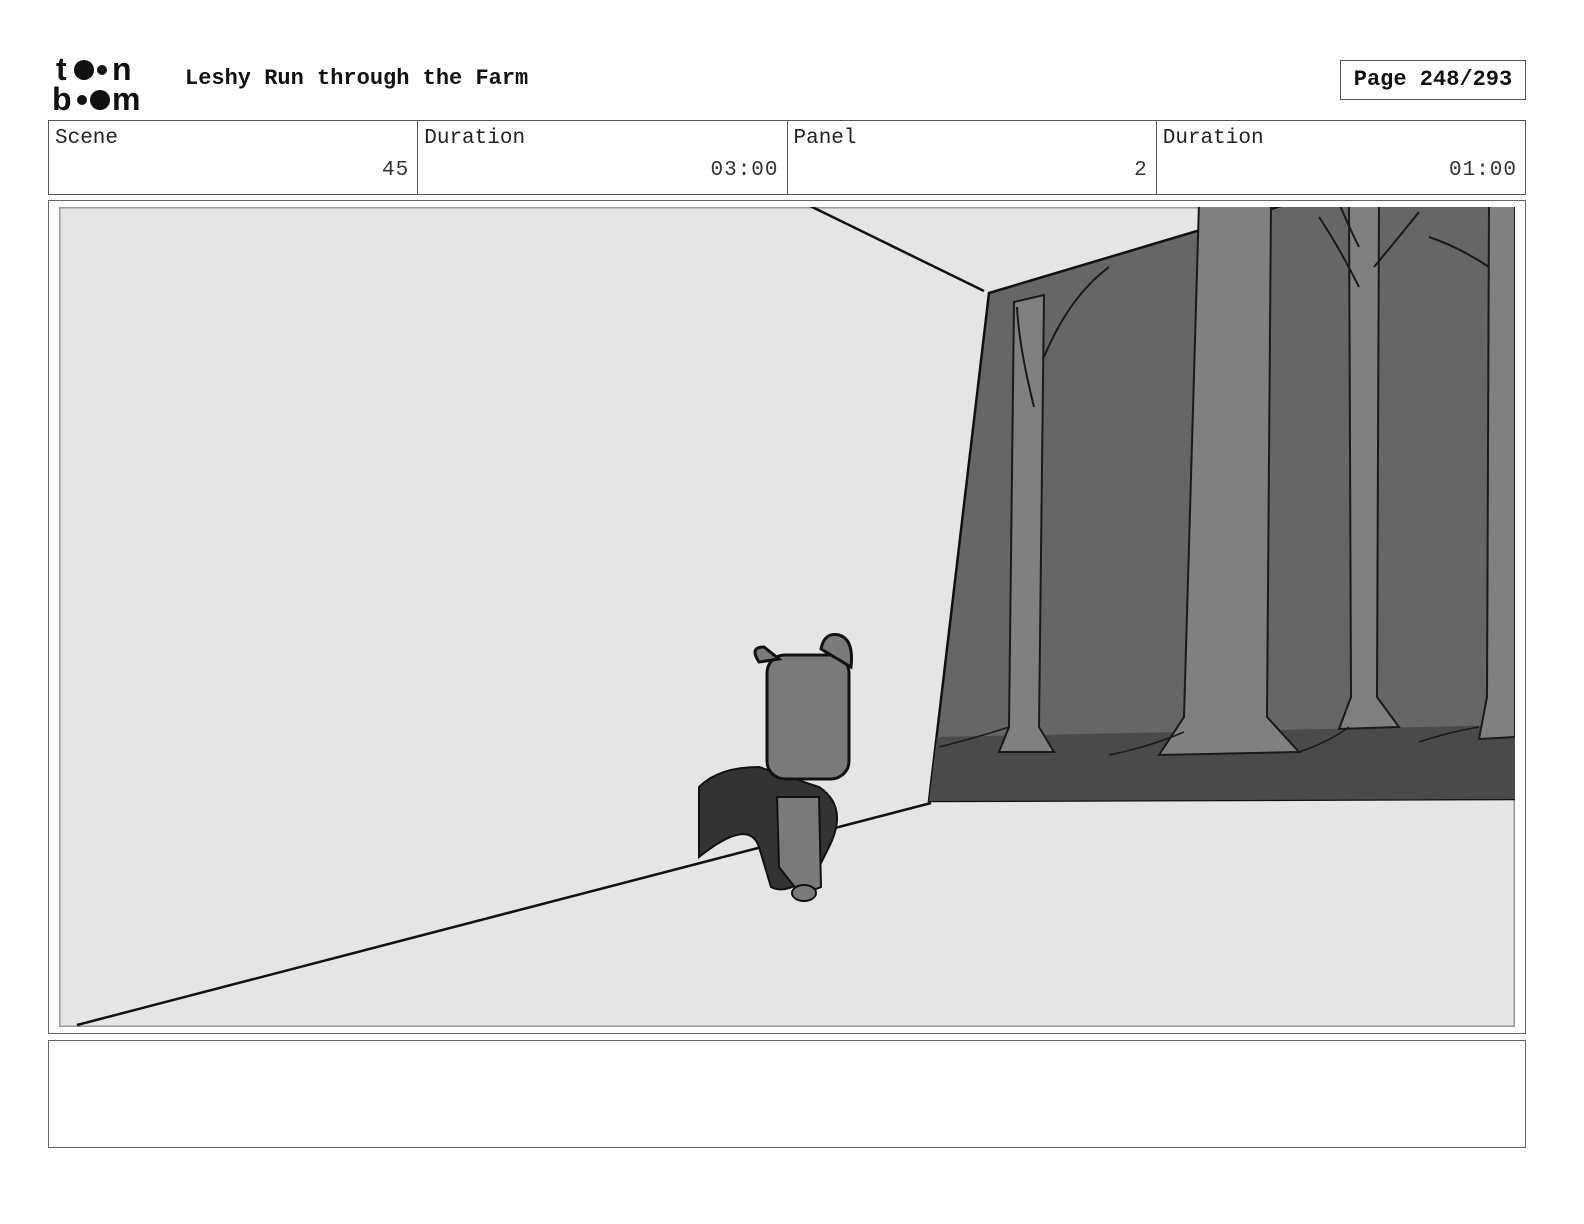  What do you see at coordinates (1213, 138) in the screenshot?
I see `panel-duration-label: Duration` at bounding box center [1213, 138].